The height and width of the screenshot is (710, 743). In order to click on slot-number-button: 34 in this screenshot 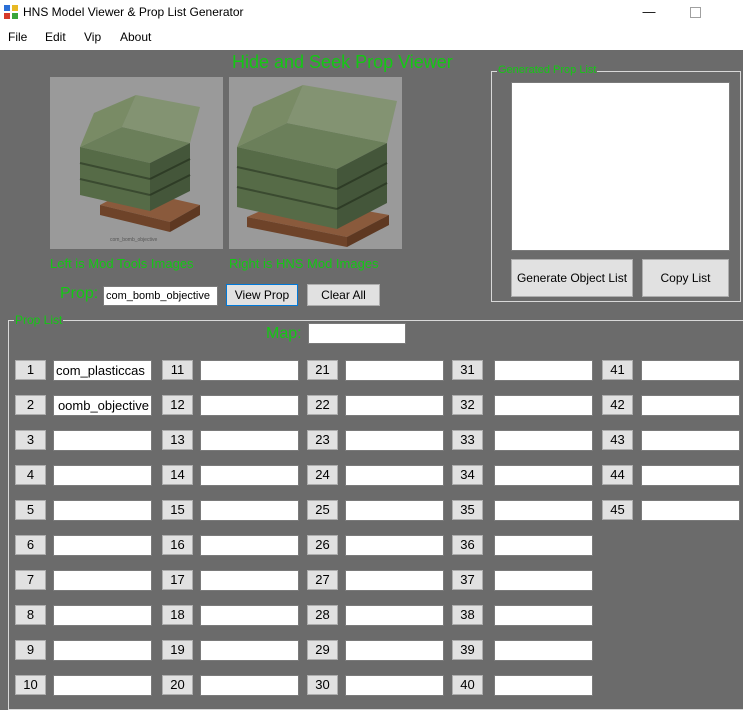, I will do `click(467, 475)`.